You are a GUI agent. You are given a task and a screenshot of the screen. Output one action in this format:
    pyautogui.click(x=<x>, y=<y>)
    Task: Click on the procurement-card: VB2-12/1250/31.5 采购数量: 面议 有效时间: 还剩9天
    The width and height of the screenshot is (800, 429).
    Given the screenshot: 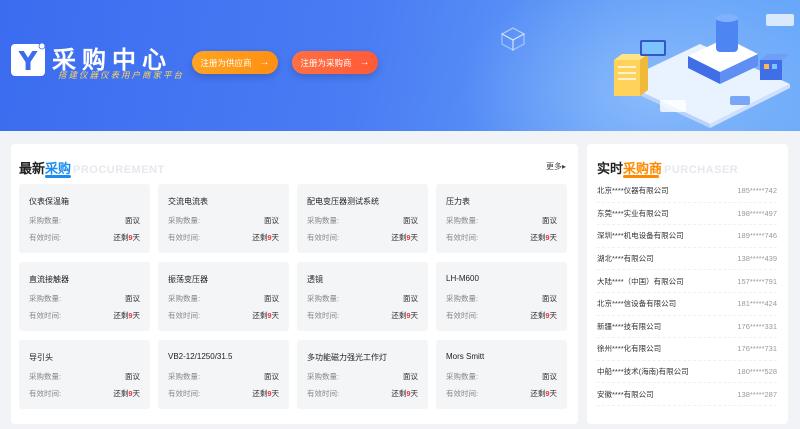 What is the action you would take?
    pyautogui.click(x=223, y=374)
    